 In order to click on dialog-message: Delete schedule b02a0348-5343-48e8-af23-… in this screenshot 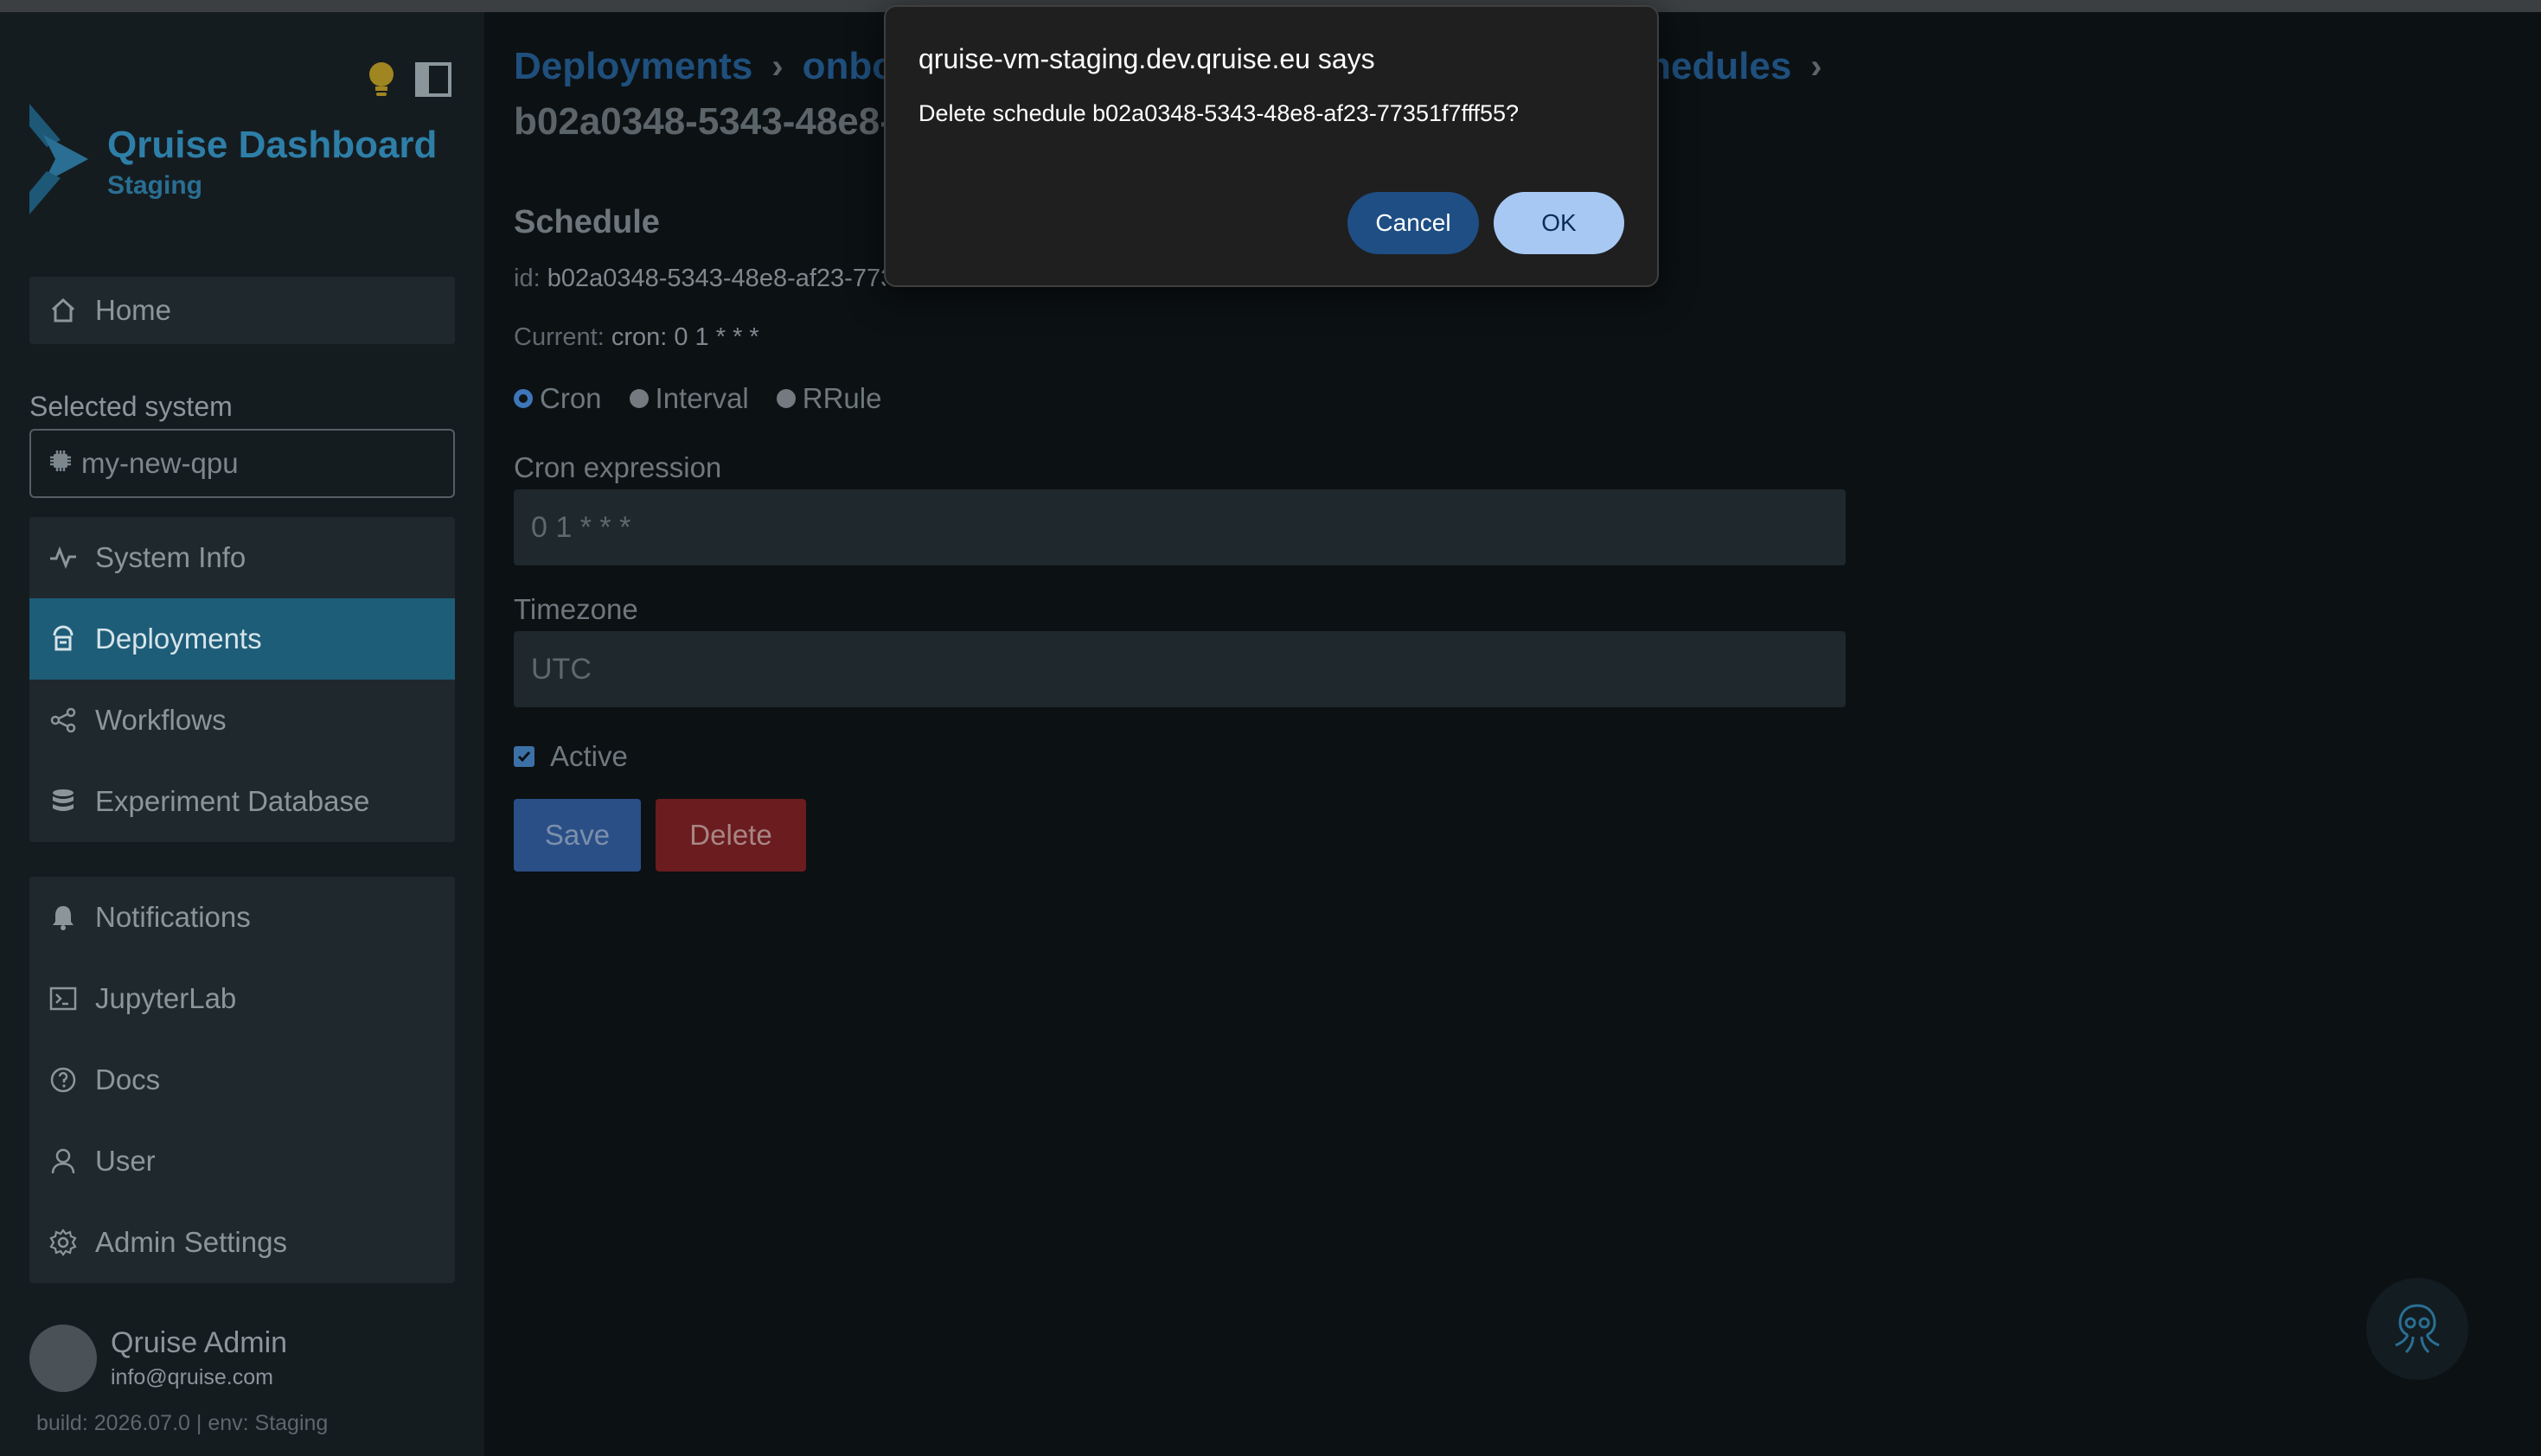, I will do `click(1219, 113)`.